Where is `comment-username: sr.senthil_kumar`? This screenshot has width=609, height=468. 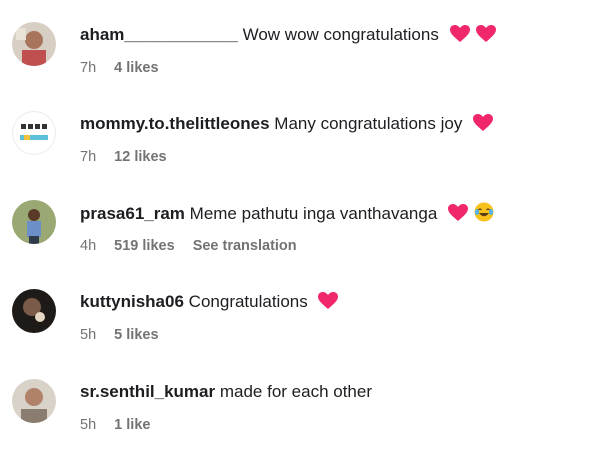
comment-username: sr.senthil_kumar is located at coordinates (147, 391).